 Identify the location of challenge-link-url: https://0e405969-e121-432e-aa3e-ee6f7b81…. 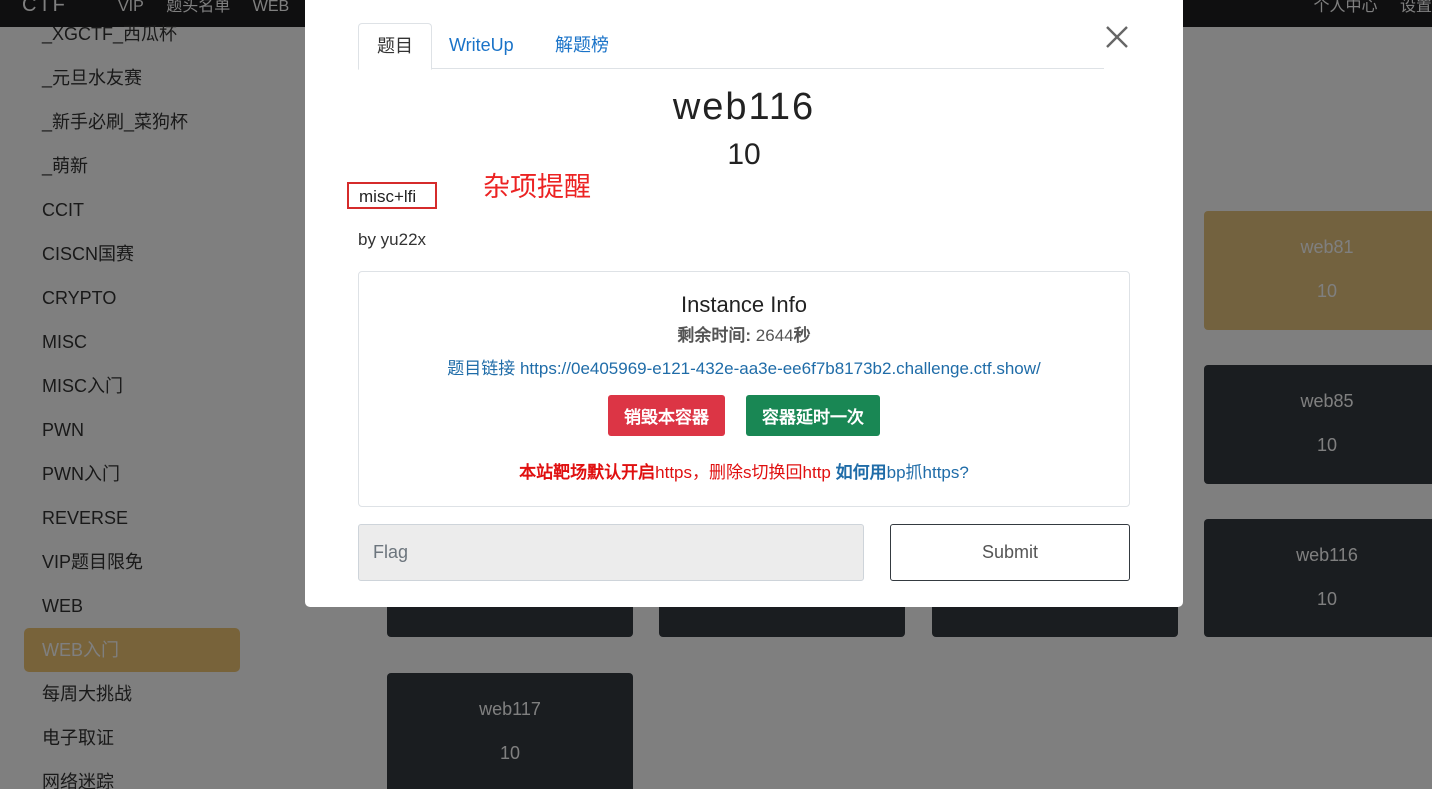
(780, 368).